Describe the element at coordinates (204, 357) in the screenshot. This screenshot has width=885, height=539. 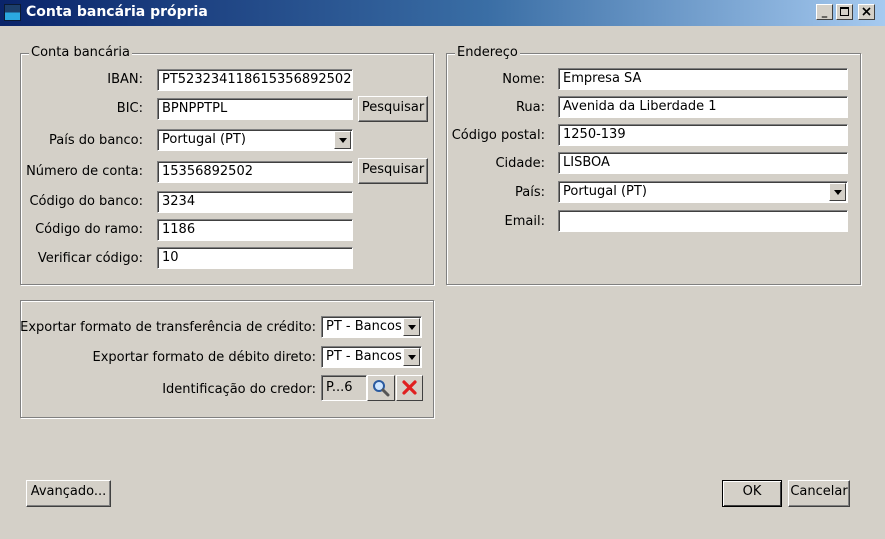
I see `direct-debit-format-label: Exportar formato de débito direto:` at that location.